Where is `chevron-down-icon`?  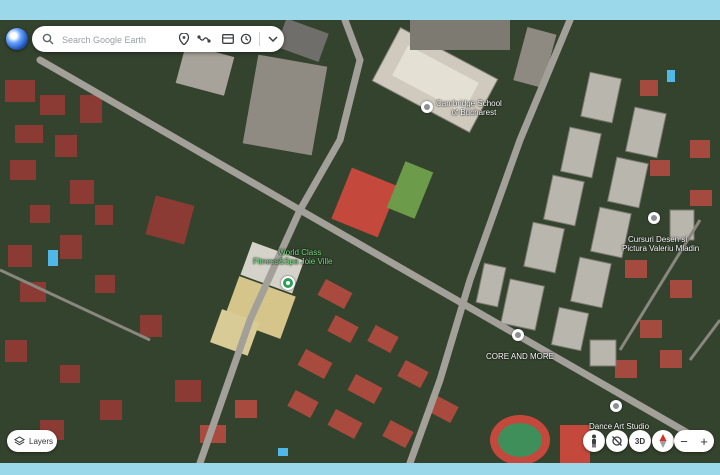 chevron-down-icon is located at coordinates (273, 39).